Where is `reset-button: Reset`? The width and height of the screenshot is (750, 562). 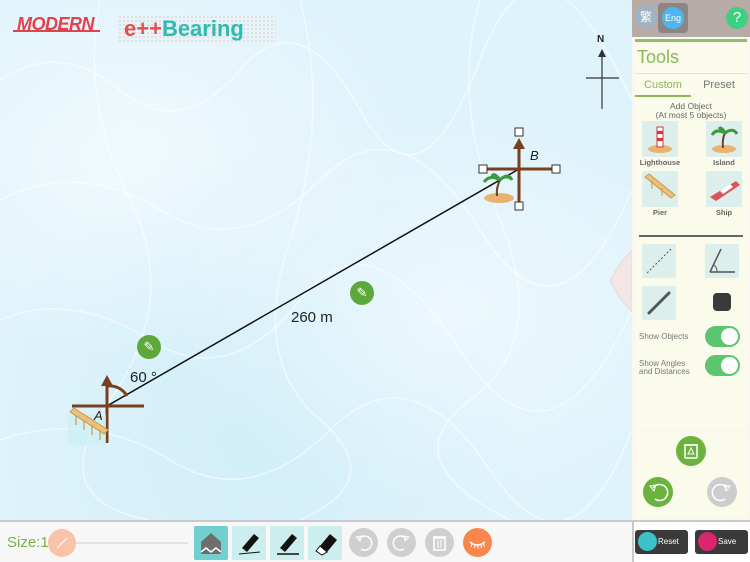
reset-button: Reset is located at coordinates (661, 542).